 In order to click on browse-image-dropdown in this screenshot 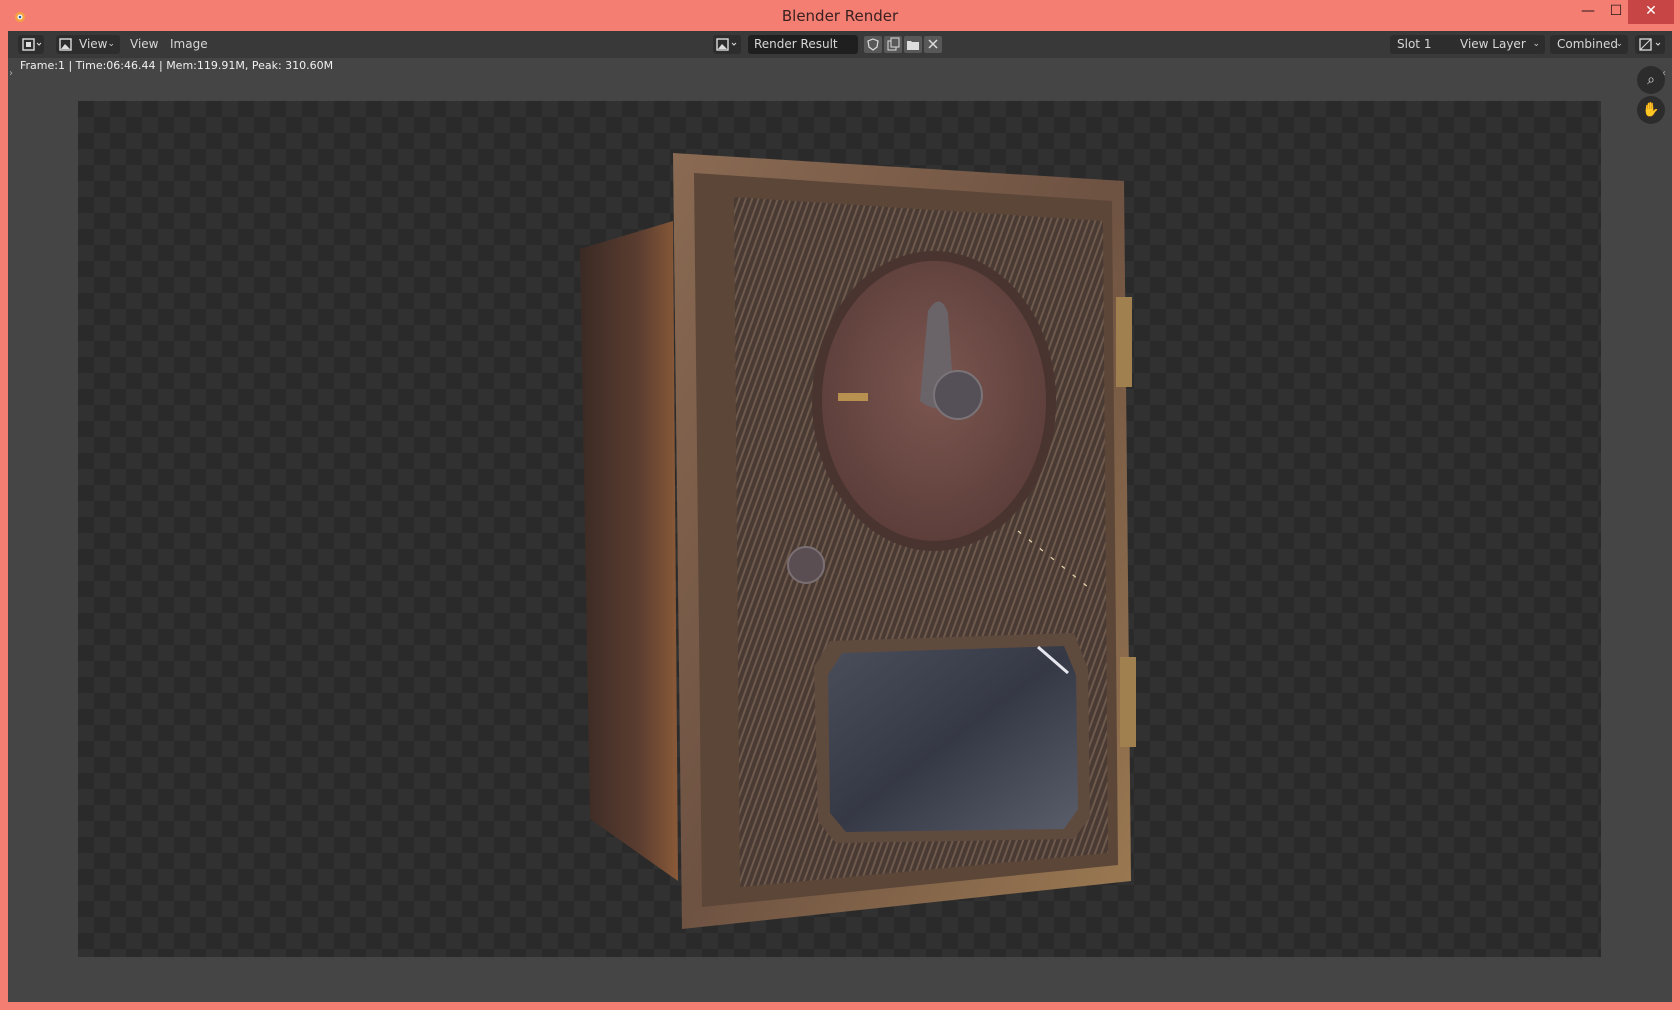, I will do `click(727, 44)`.